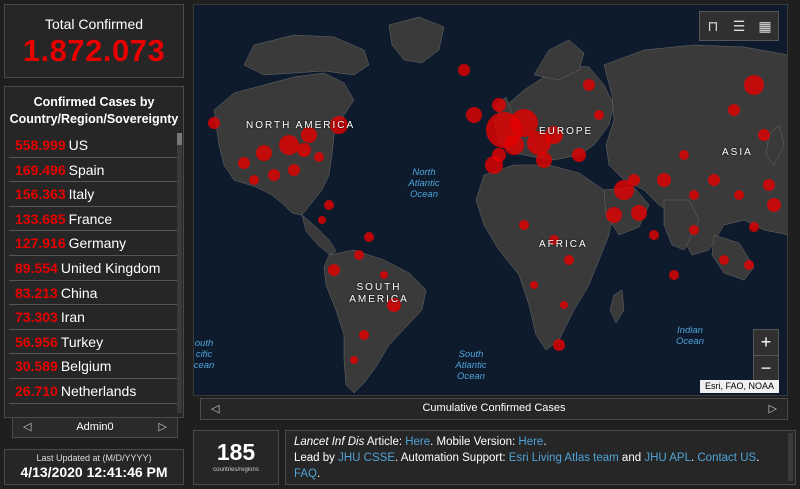 This screenshot has height=489, width=800. Describe the element at coordinates (94, 194) in the screenshot. I see `list-item: 156.363 Italy` at that location.